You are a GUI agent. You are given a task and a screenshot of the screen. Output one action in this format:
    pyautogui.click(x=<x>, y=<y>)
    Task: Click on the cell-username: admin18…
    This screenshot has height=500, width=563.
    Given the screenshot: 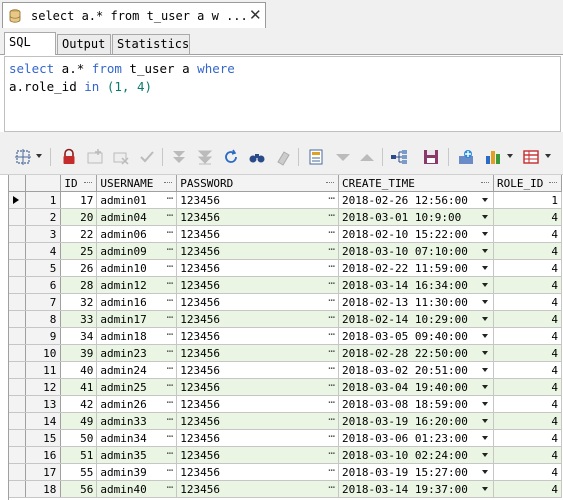 What is the action you would take?
    pyautogui.click(x=137, y=336)
    